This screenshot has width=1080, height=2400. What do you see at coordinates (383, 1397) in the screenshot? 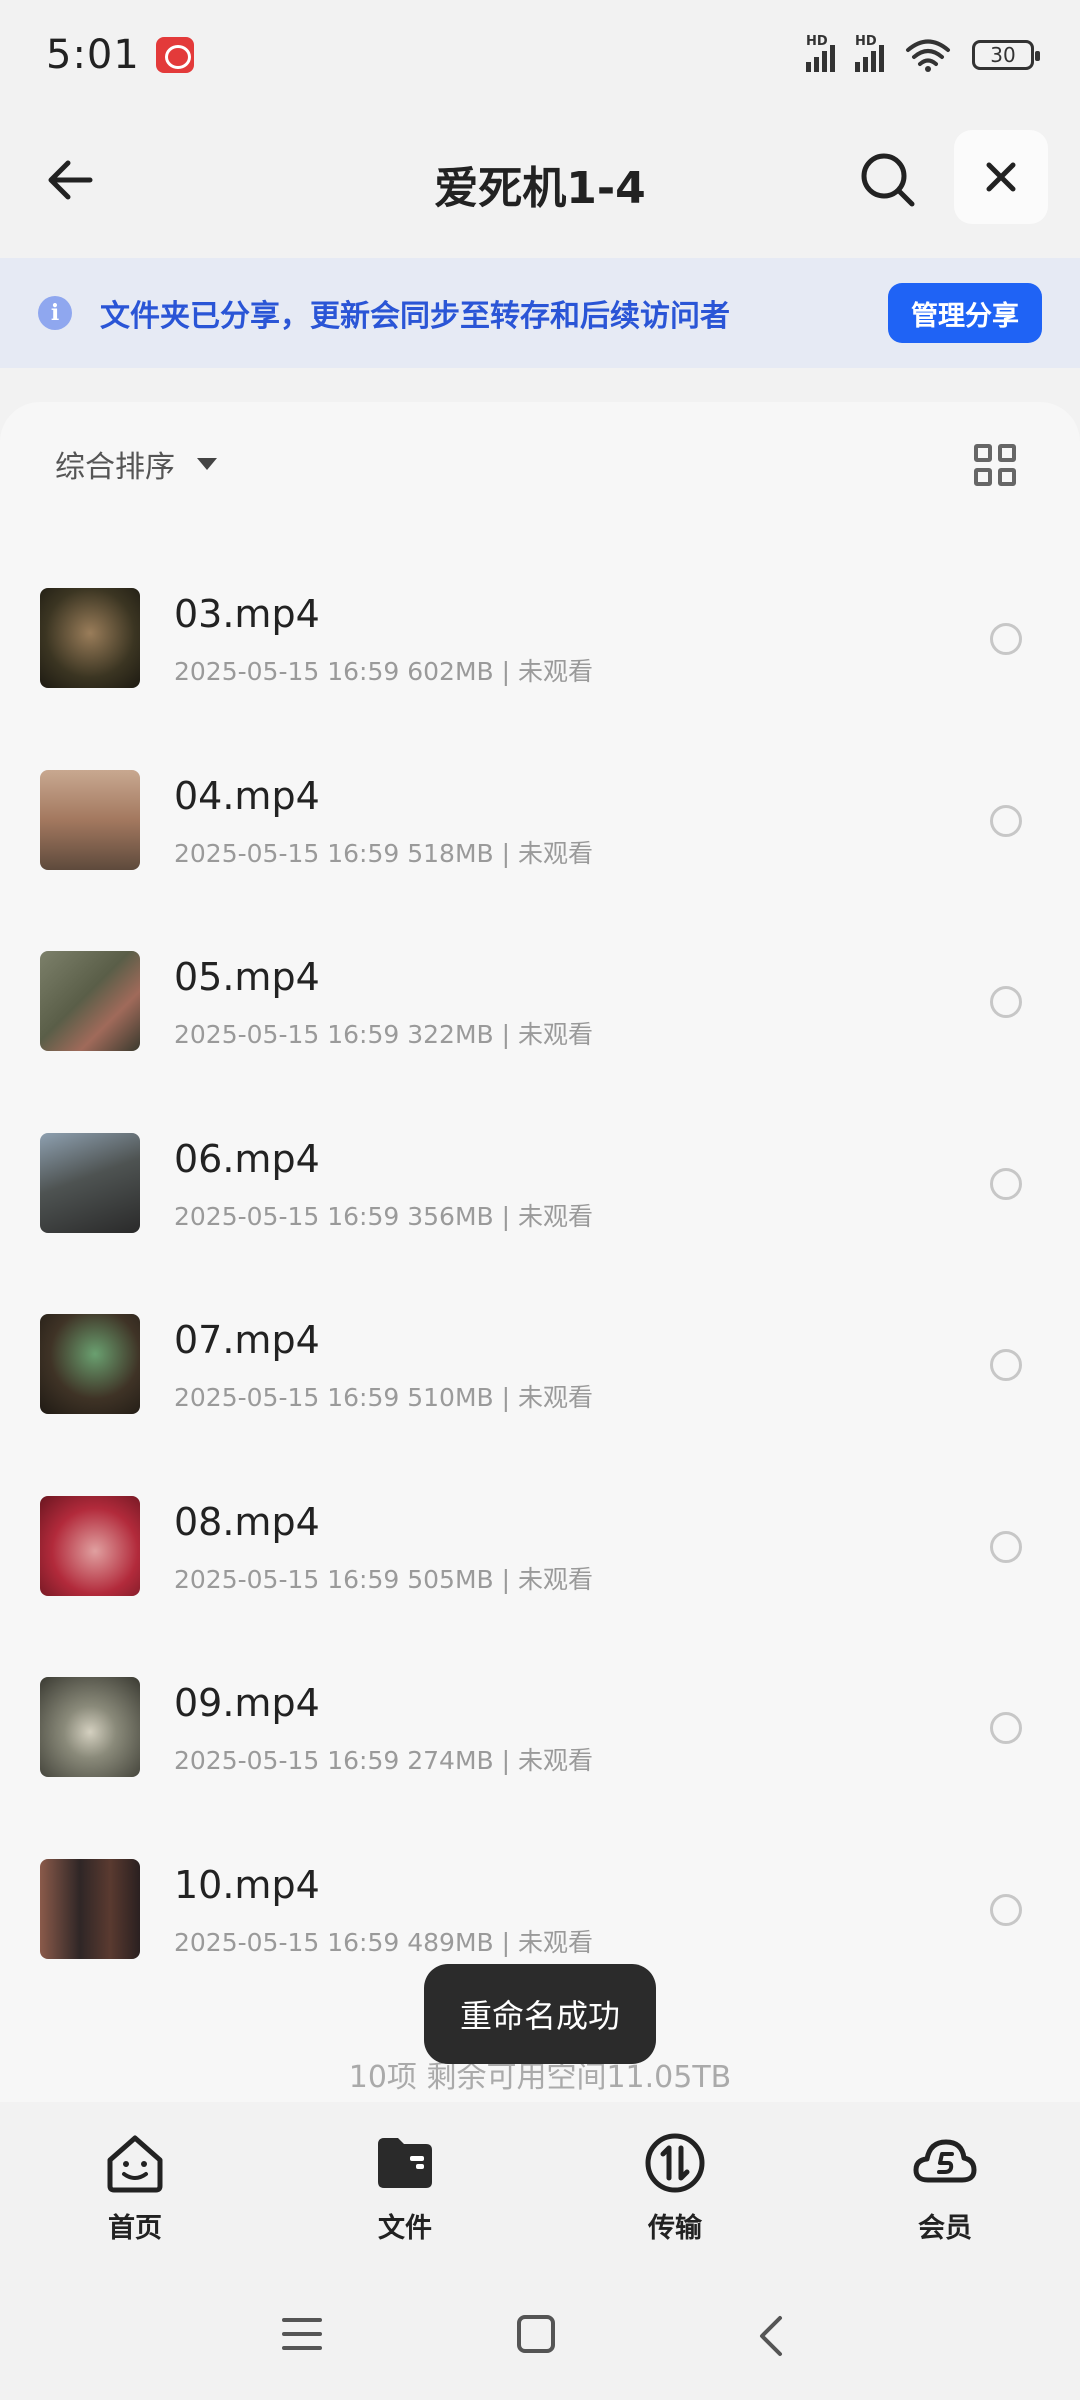
I see `file-meta: 2025-05-15 16:59 510MB | 未观看` at bounding box center [383, 1397].